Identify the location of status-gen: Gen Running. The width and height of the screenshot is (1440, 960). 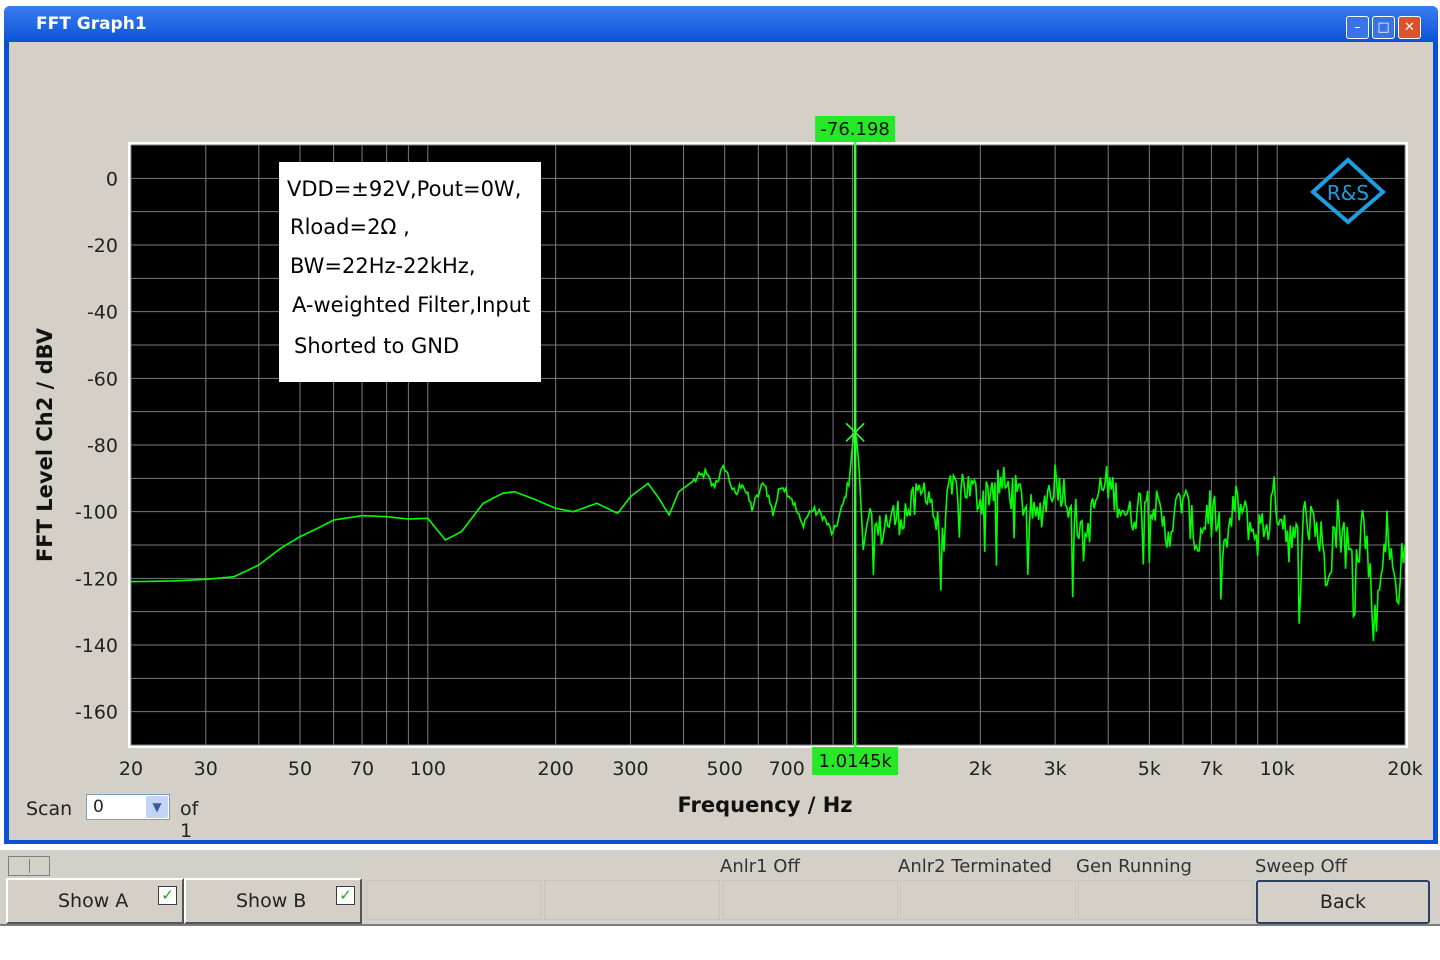
(1134, 866).